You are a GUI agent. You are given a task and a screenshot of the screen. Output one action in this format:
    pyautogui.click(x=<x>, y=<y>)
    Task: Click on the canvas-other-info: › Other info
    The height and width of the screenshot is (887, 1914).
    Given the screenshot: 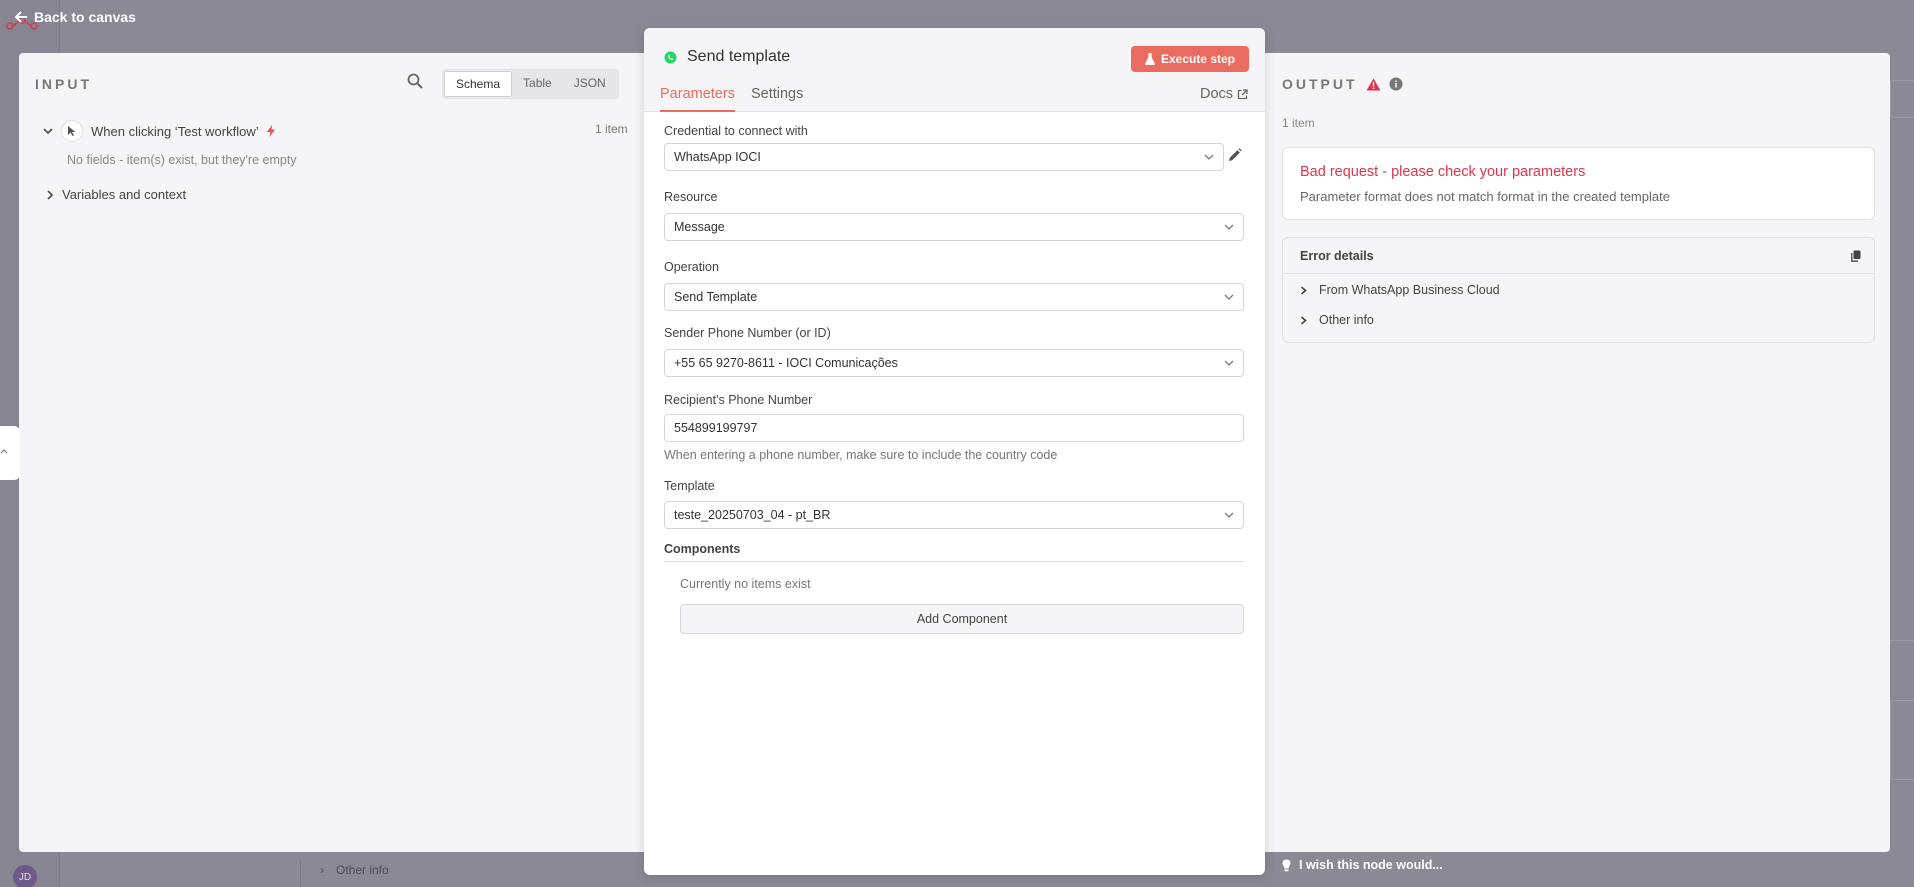 What is the action you would take?
    pyautogui.click(x=354, y=870)
    